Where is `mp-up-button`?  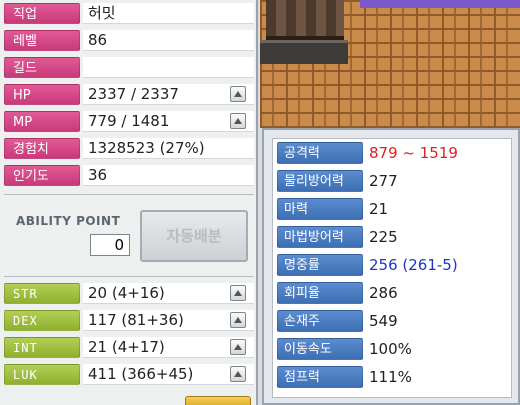
mp-up-button is located at coordinates (238, 121).